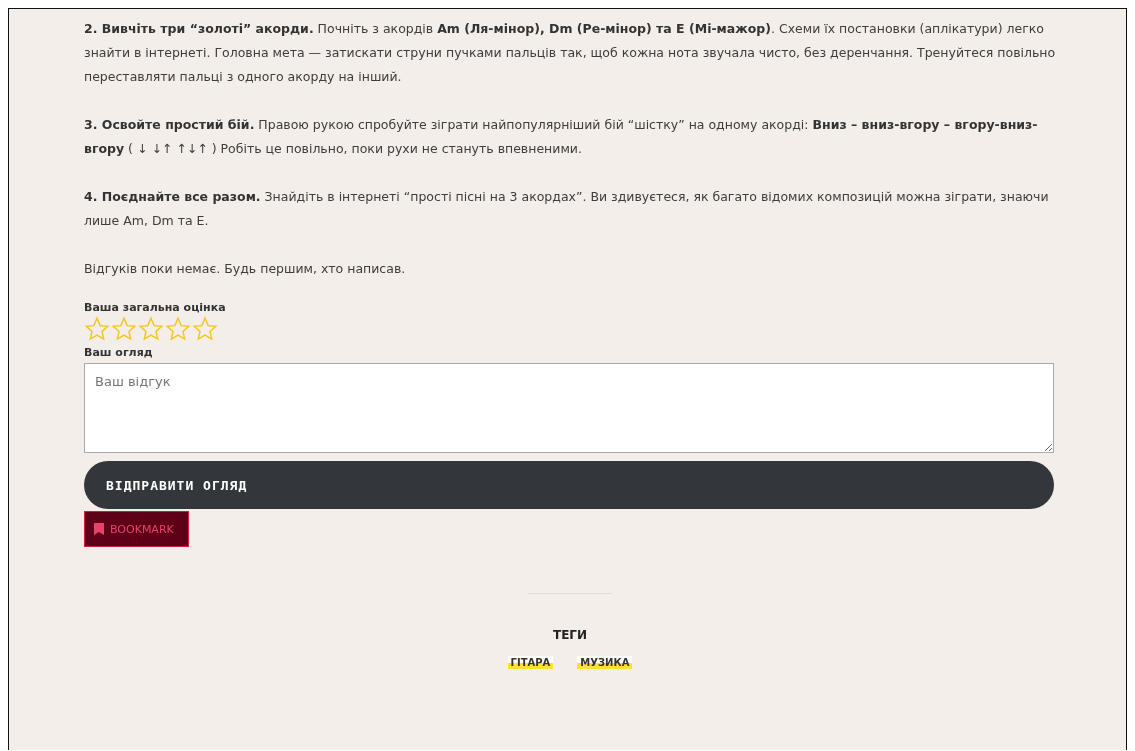 The height and width of the screenshot is (751, 1135). Describe the element at coordinates (561, 137) in the screenshot. I see `paragraph: 3. Освойте простий бій. Правою рукою спробуйте зіграти найпопулярніший бій “шістку” на одному акорді: Вниз – вниз-вгору – вгору-вниз-вгору ( ↓ ↓↑ ↑↓↑ ) Робіть це повільно, поки рухи не стануть впевненими.` at that location.